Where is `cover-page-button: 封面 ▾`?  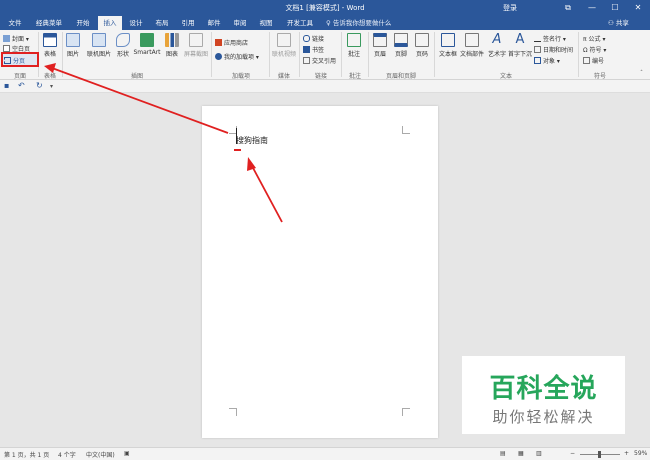 cover-page-button: 封面 ▾ is located at coordinates (16, 38).